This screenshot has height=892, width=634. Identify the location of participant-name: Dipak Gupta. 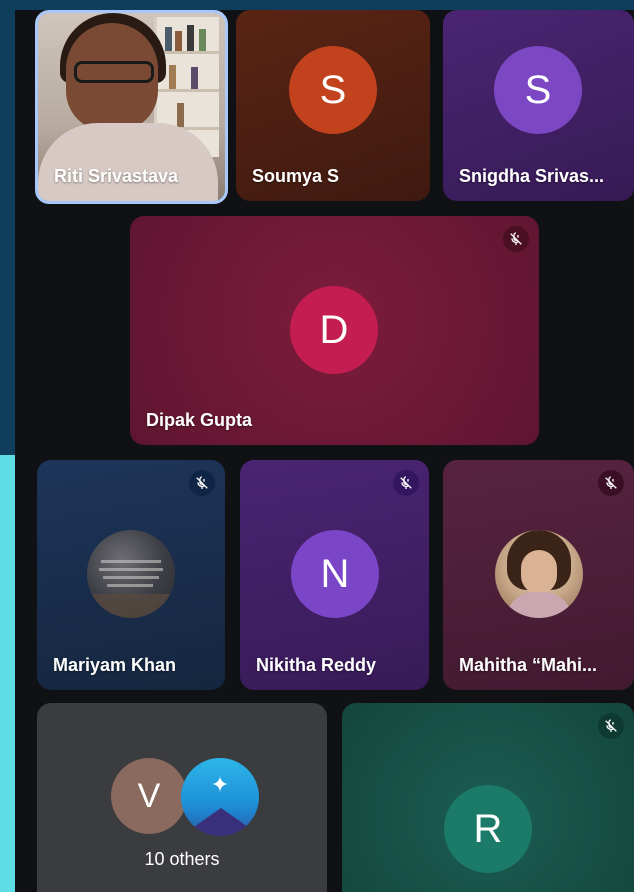
(199, 420).